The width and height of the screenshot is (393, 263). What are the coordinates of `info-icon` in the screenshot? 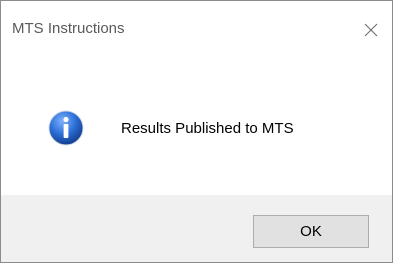 It's located at (66, 128).